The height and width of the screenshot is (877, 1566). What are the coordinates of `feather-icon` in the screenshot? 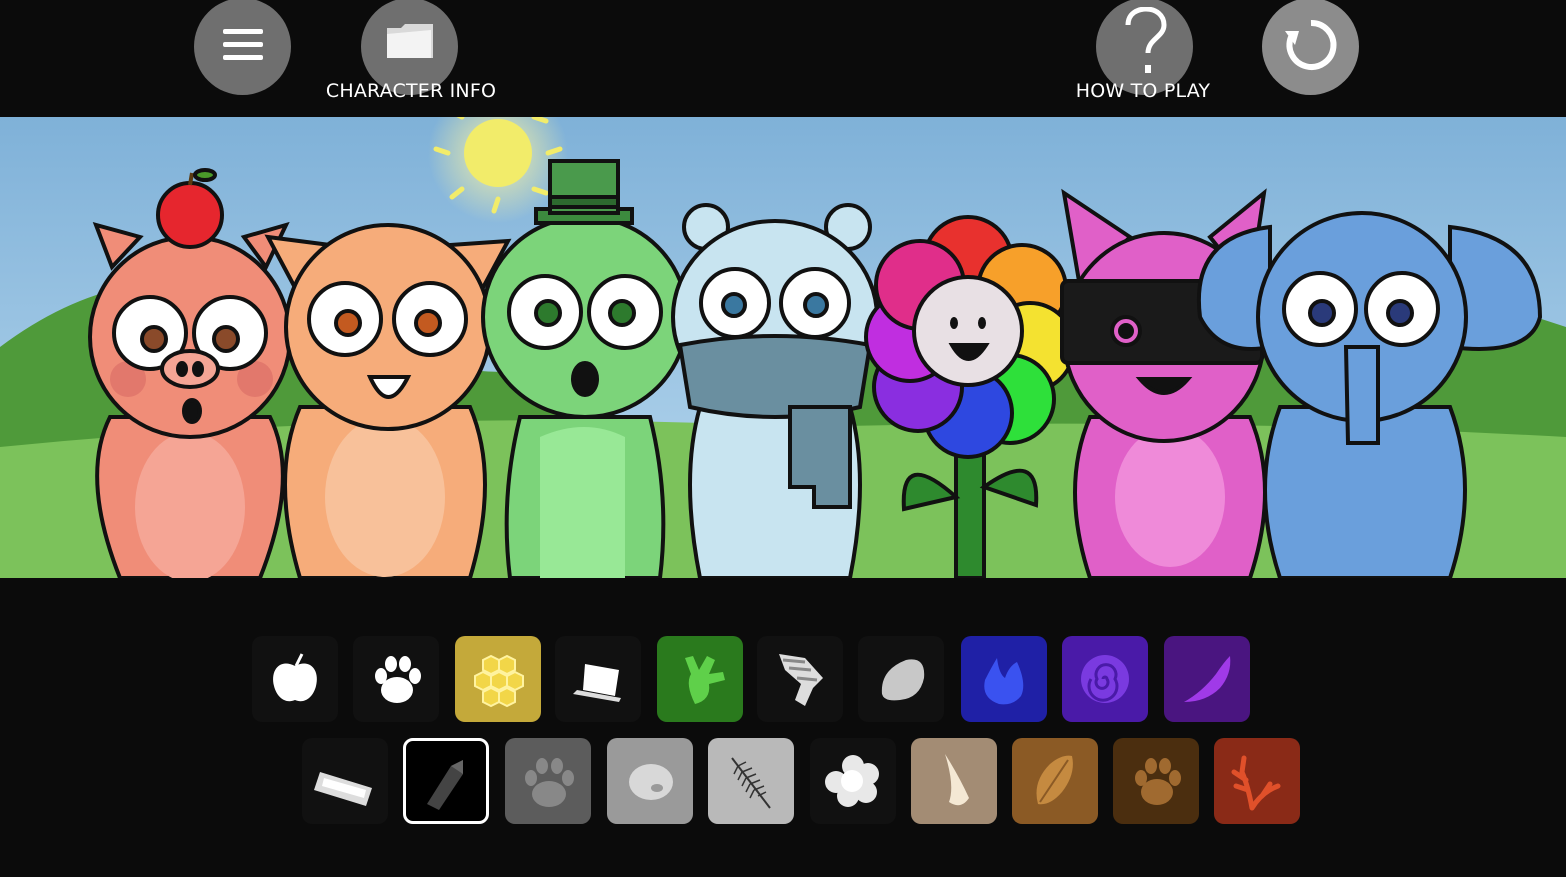 It's located at (1207, 679).